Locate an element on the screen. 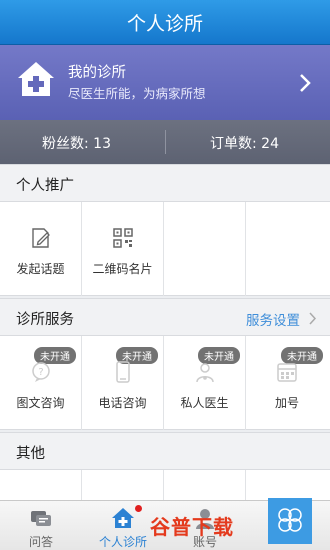 This screenshot has width=330, height=550. qr-code-icon is located at coordinates (123, 238).